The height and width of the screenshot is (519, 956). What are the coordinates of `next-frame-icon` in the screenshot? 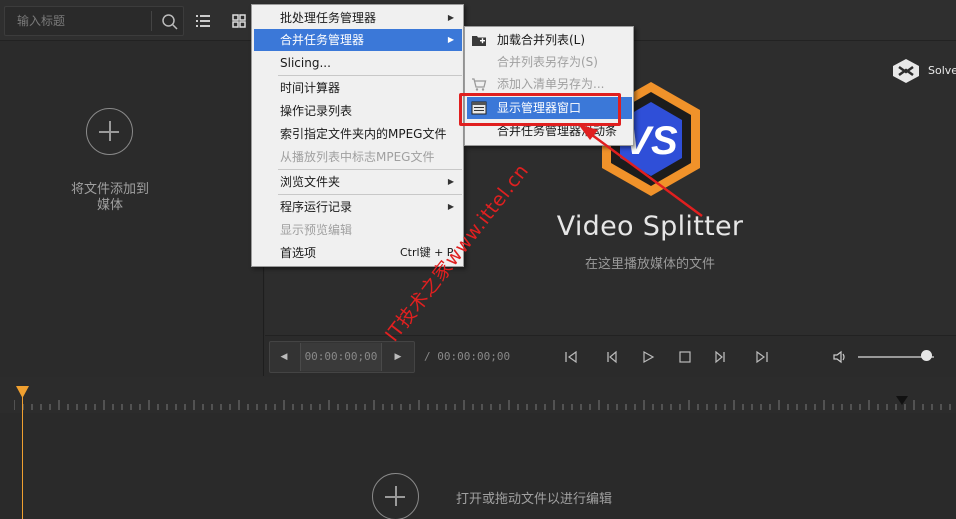 It's located at (720, 357).